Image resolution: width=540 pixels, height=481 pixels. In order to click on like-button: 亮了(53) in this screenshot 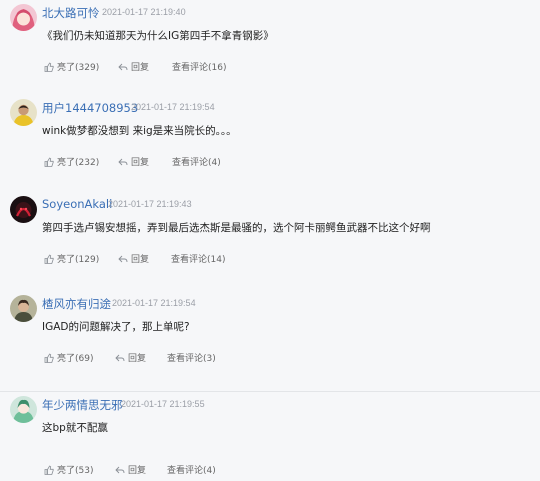, I will do `click(68, 469)`.